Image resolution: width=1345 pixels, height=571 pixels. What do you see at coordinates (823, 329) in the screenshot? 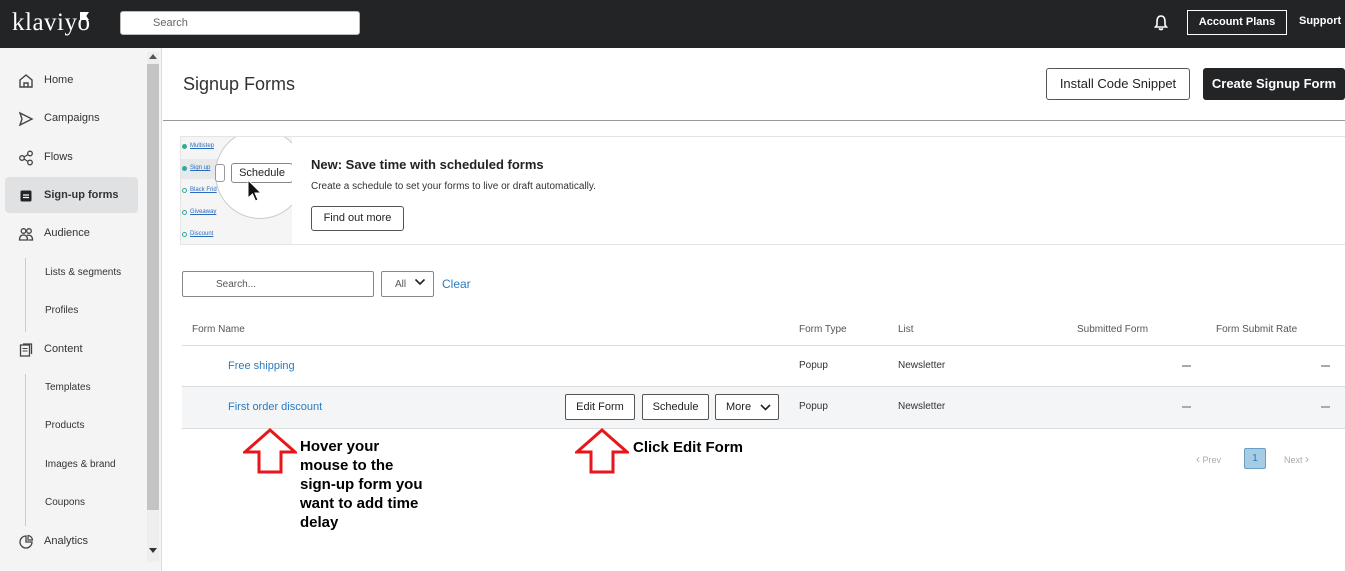
I see `column-header-form-type: Form Type` at bounding box center [823, 329].